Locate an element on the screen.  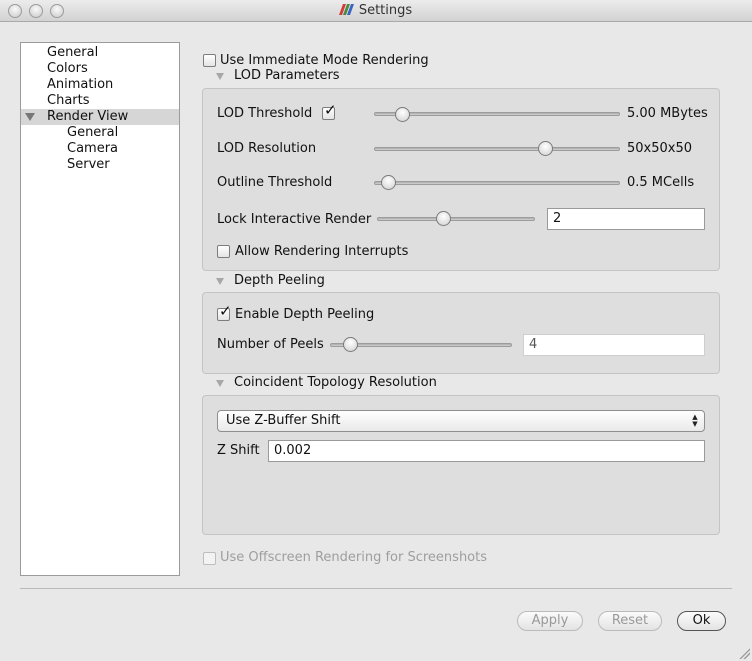
coincident-mode-dropdown: Use Z-Buffer Shift ▲ ▼ is located at coordinates (461, 421).